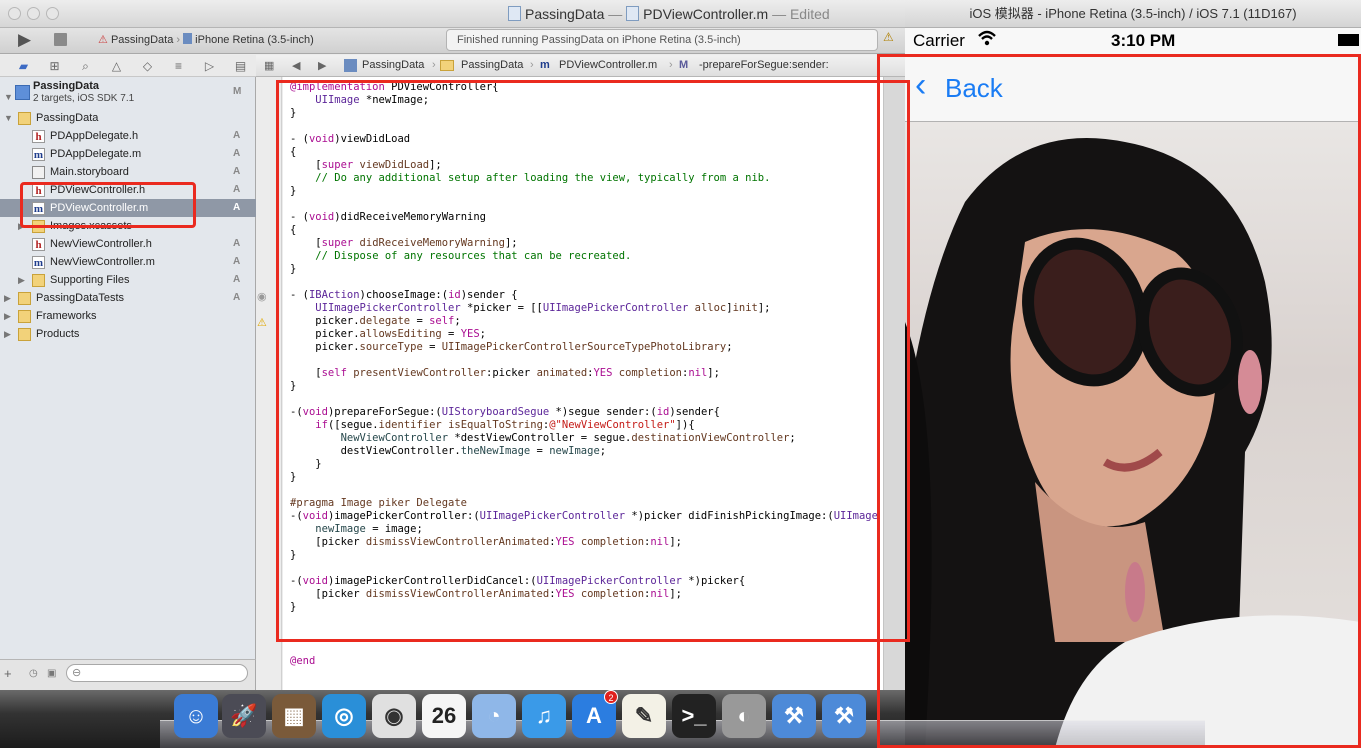  Describe the element at coordinates (545, 65) in the screenshot. I see `m-file-icon: m` at that location.